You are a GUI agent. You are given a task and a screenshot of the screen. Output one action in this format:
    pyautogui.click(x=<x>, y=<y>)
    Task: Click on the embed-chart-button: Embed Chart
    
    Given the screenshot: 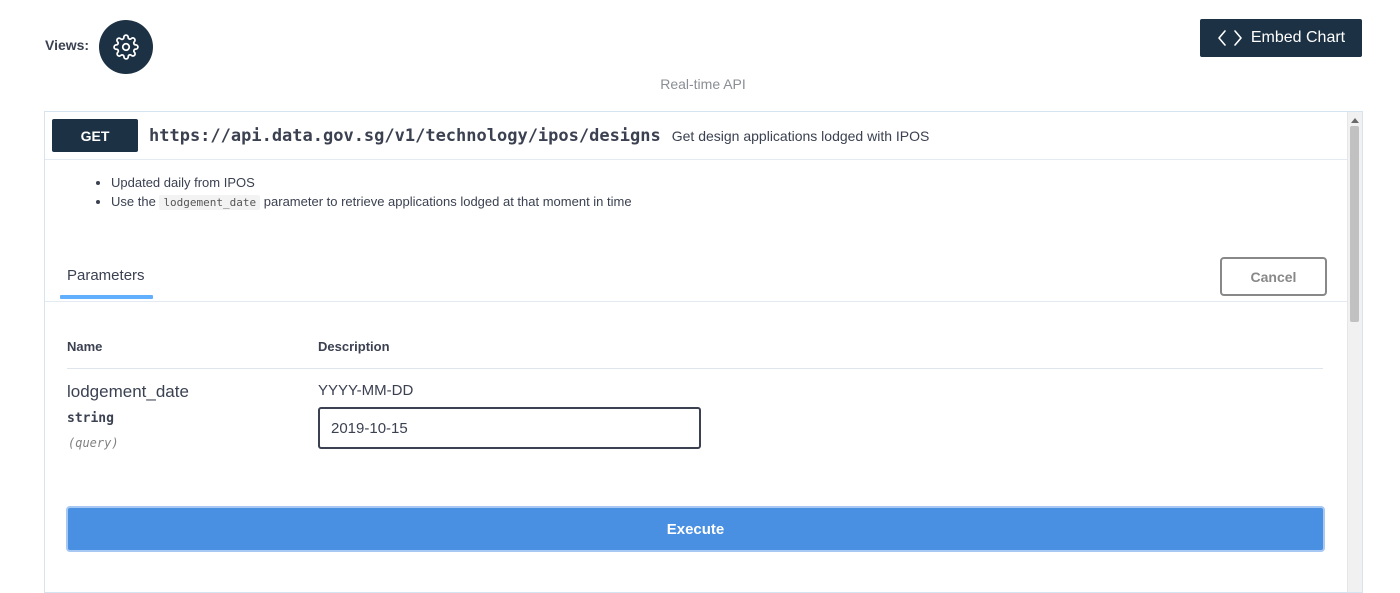 What is the action you would take?
    pyautogui.click(x=1281, y=38)
    